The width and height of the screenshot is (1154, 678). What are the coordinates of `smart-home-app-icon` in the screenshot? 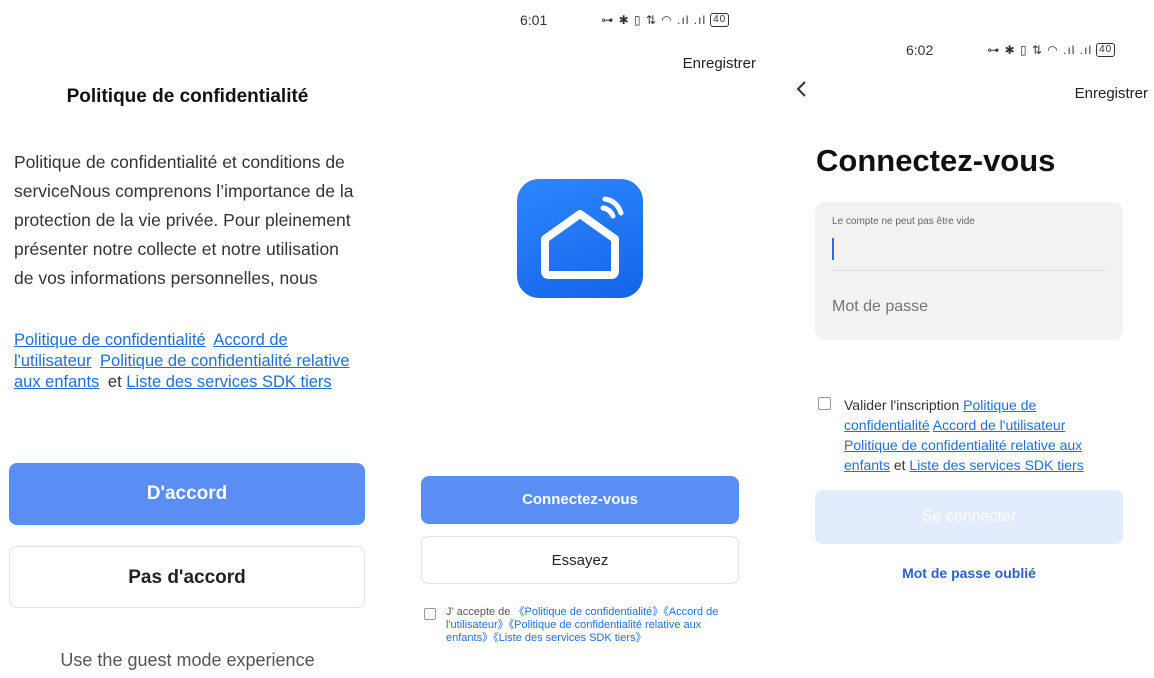 It's located at (580, 238).